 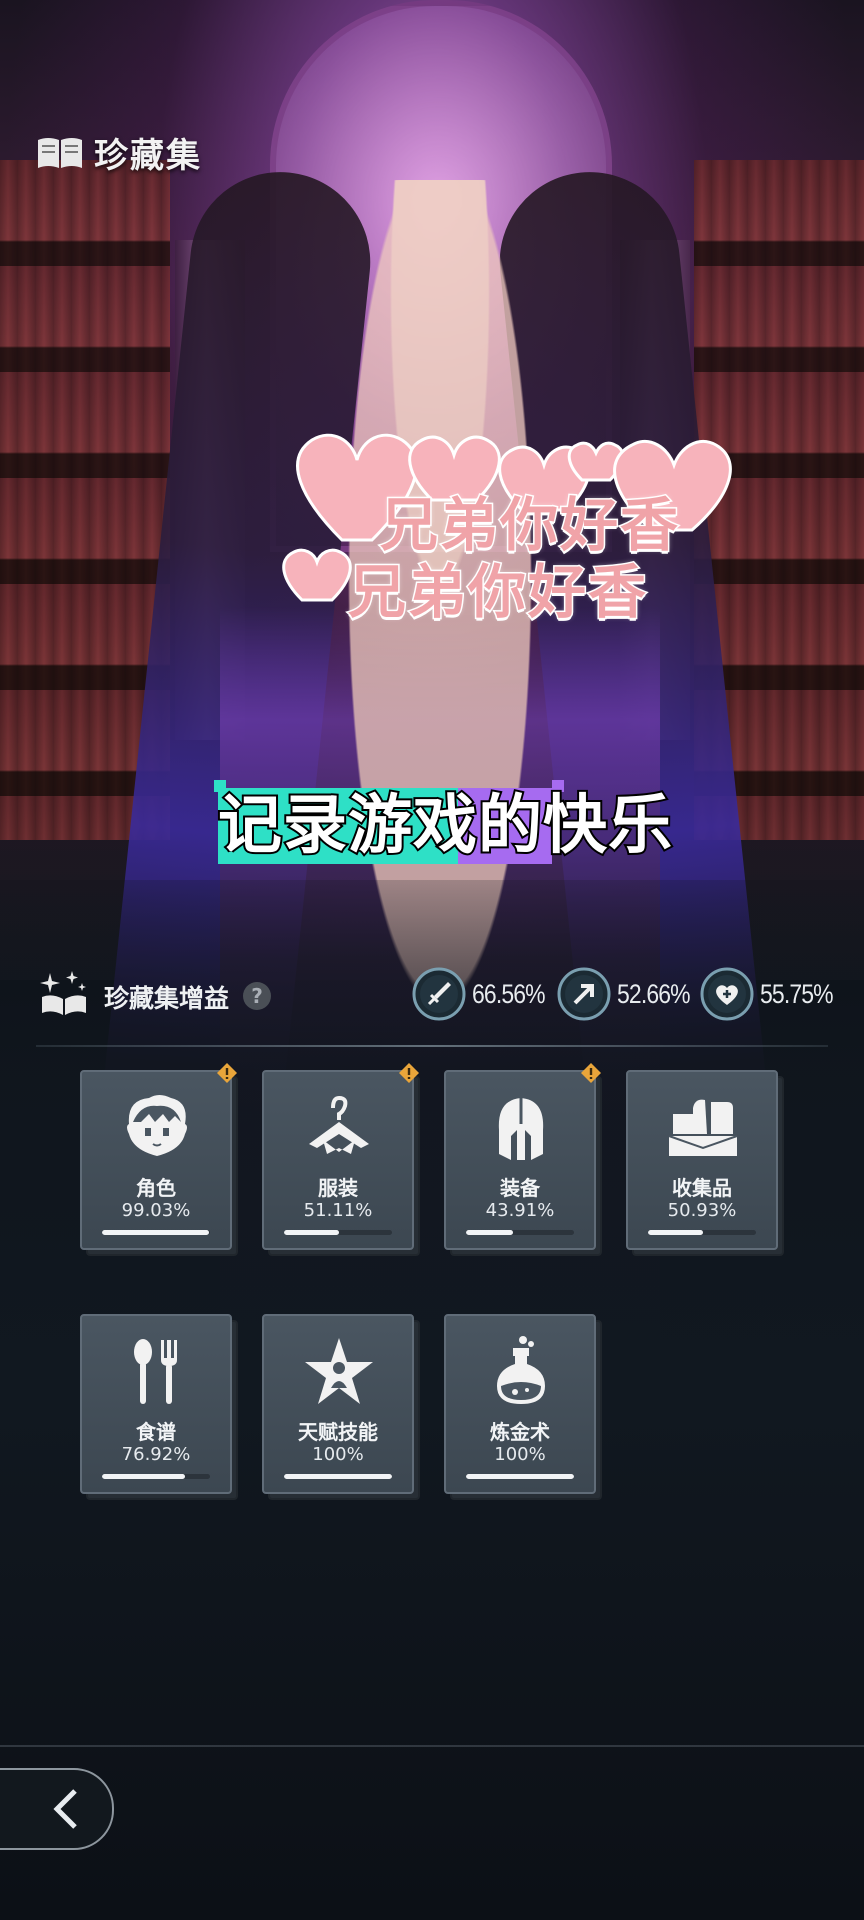 I want to click on arrow-up-right-icon, so click(x=584, y=994).